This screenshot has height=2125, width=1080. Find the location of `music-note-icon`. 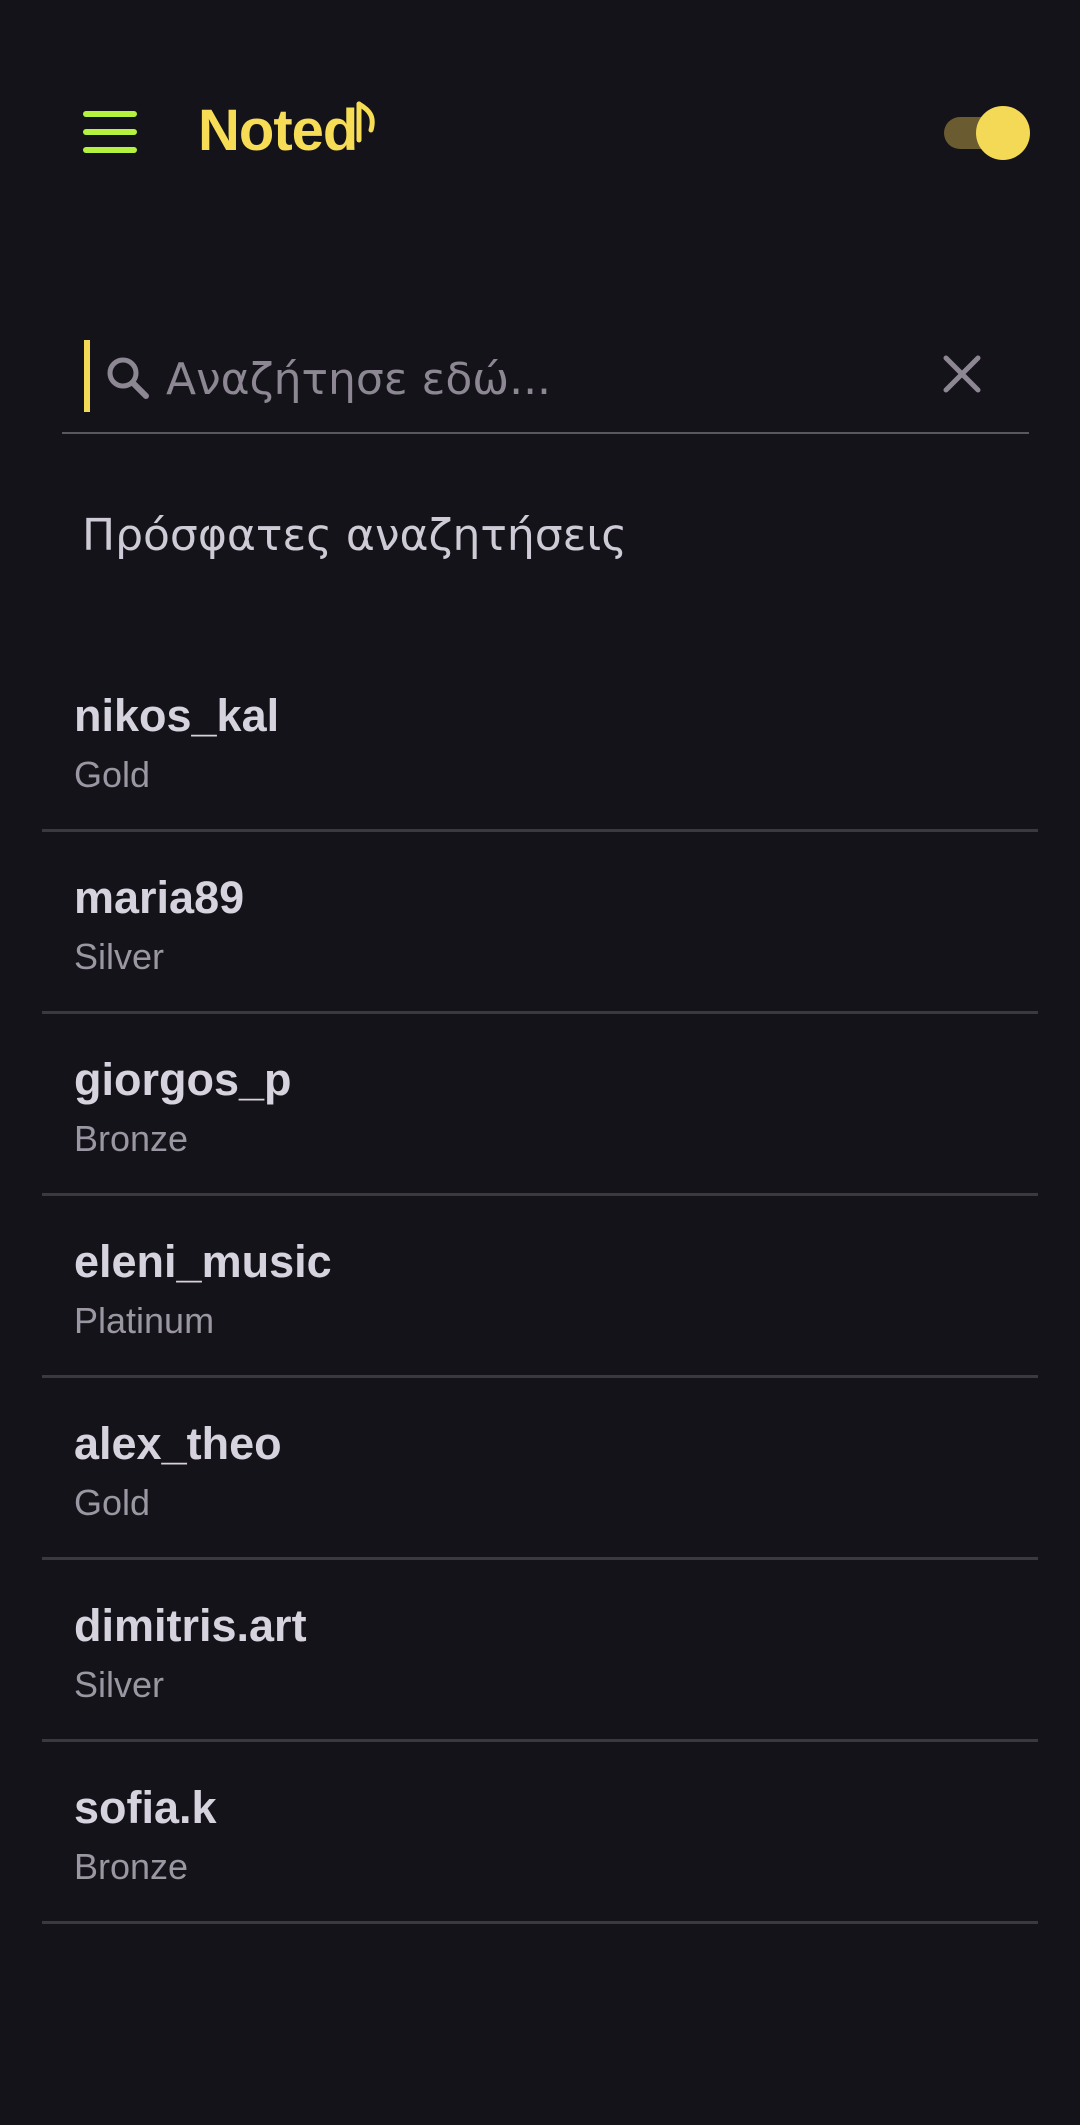

music-note-icon is located at coordinates (366, 122).